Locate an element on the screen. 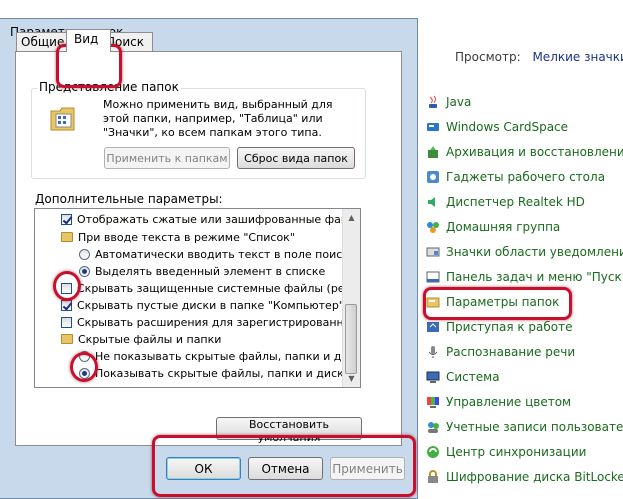  cp-item-homegroup: Домашняя группа is located at coordinates (493, 227).